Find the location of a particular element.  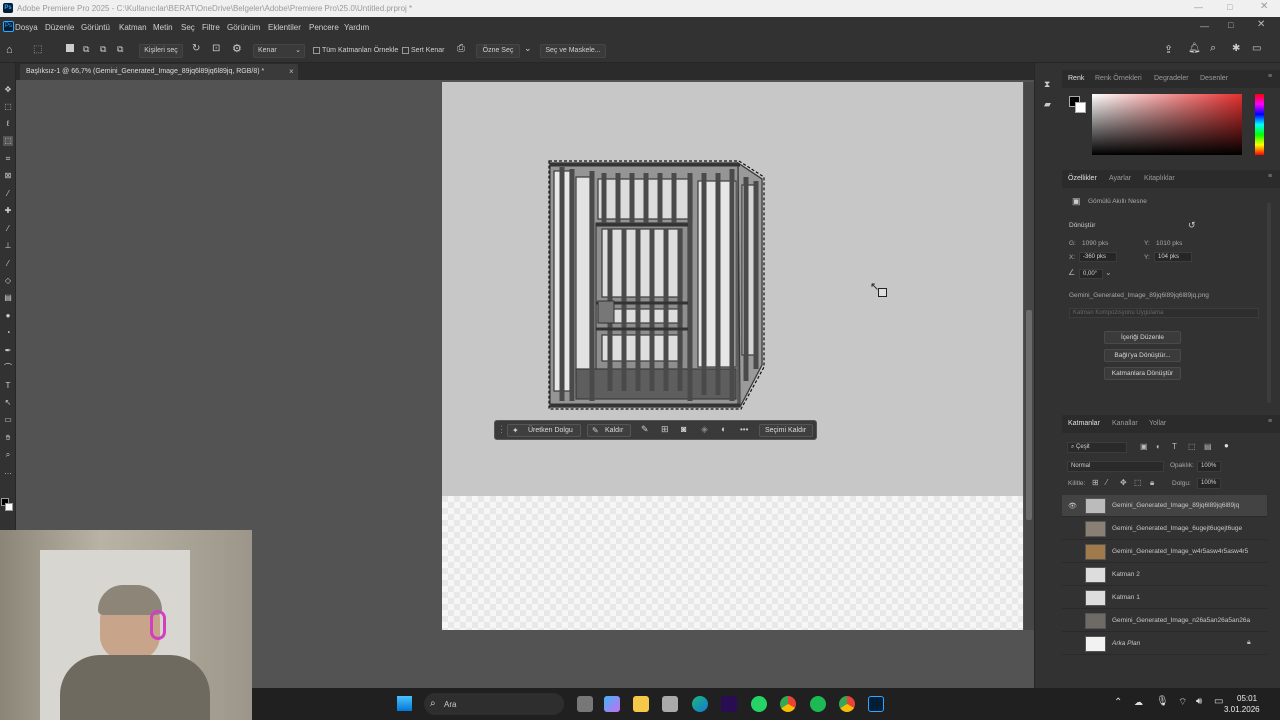

photoshop-taskbar-icon is located at coordinates (876, 704).